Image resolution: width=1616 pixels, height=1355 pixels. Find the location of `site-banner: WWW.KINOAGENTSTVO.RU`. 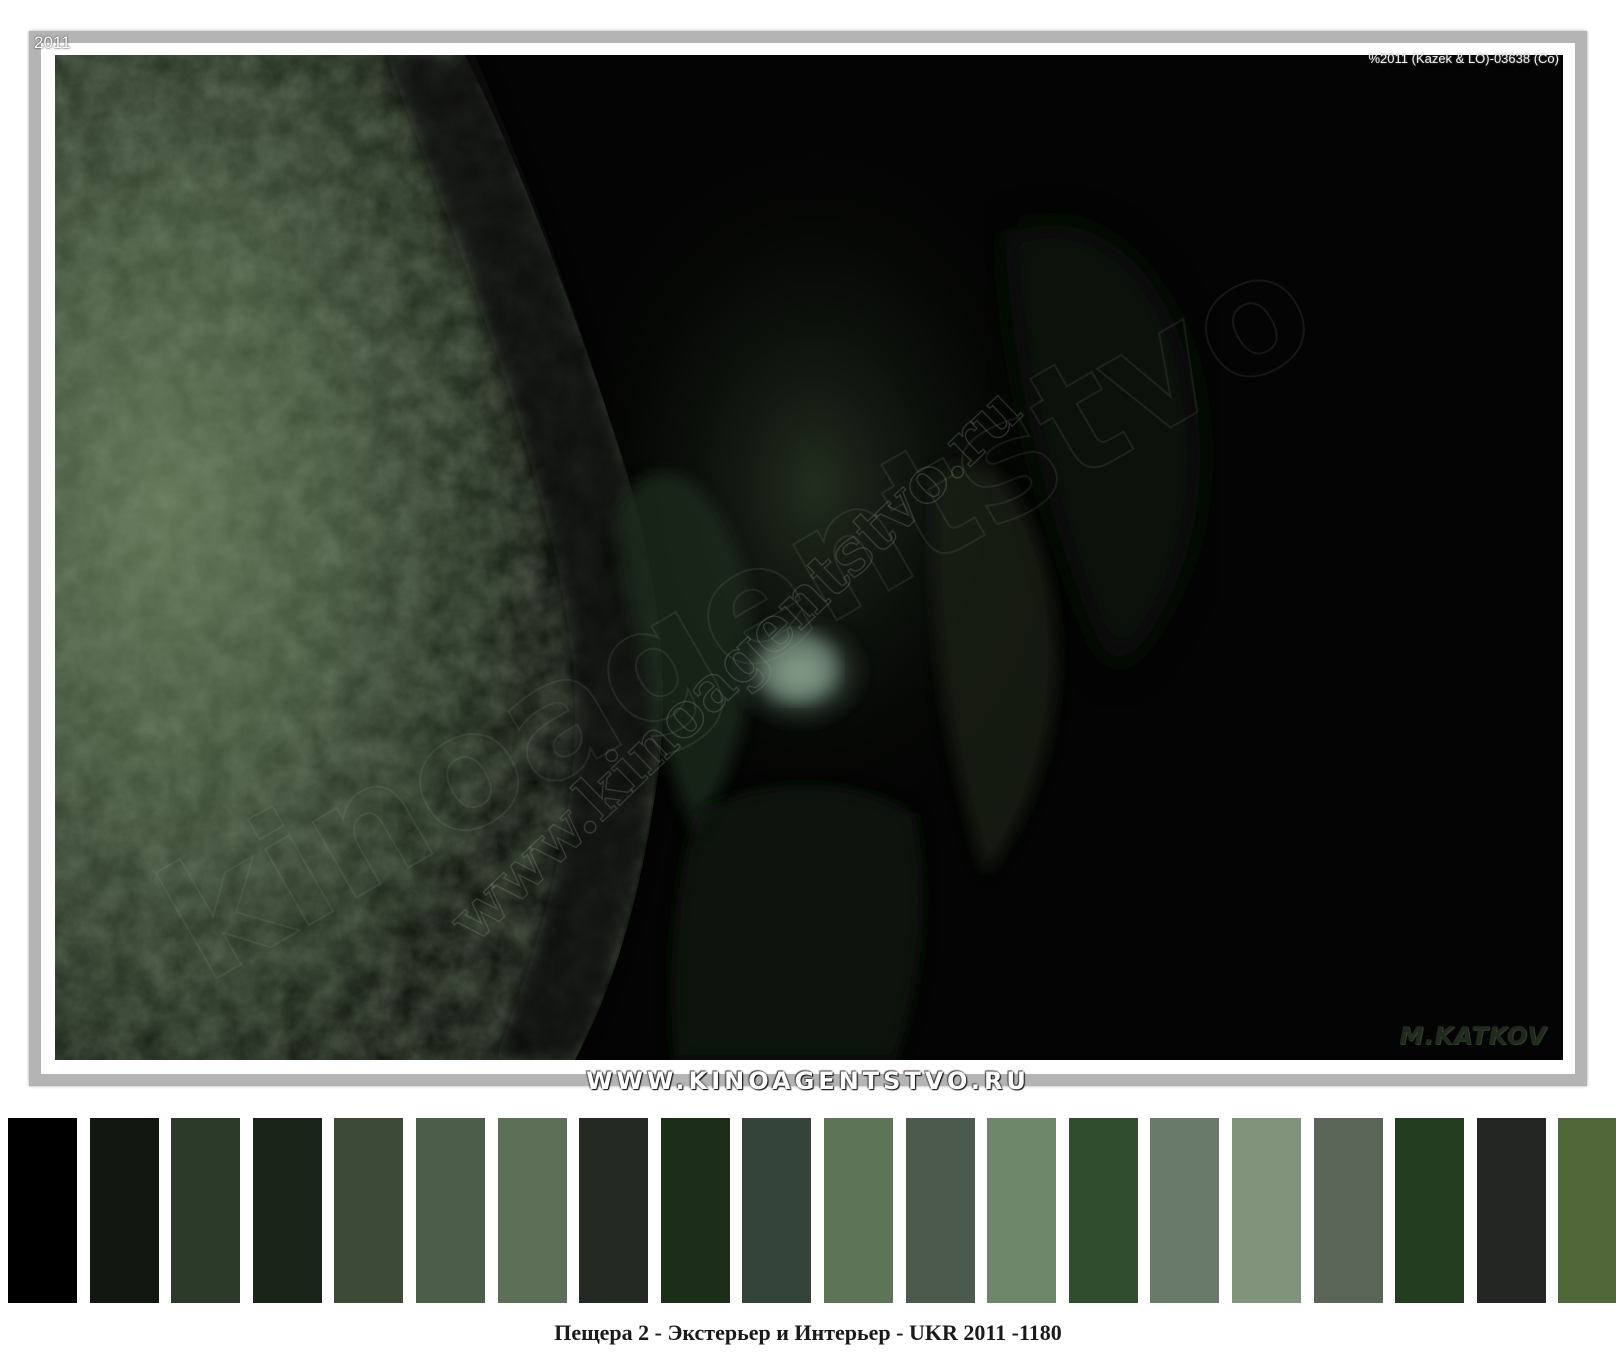

site-banner: WWW.KINOAGENTSTVO.RU is located at coordinates (808, 1081).